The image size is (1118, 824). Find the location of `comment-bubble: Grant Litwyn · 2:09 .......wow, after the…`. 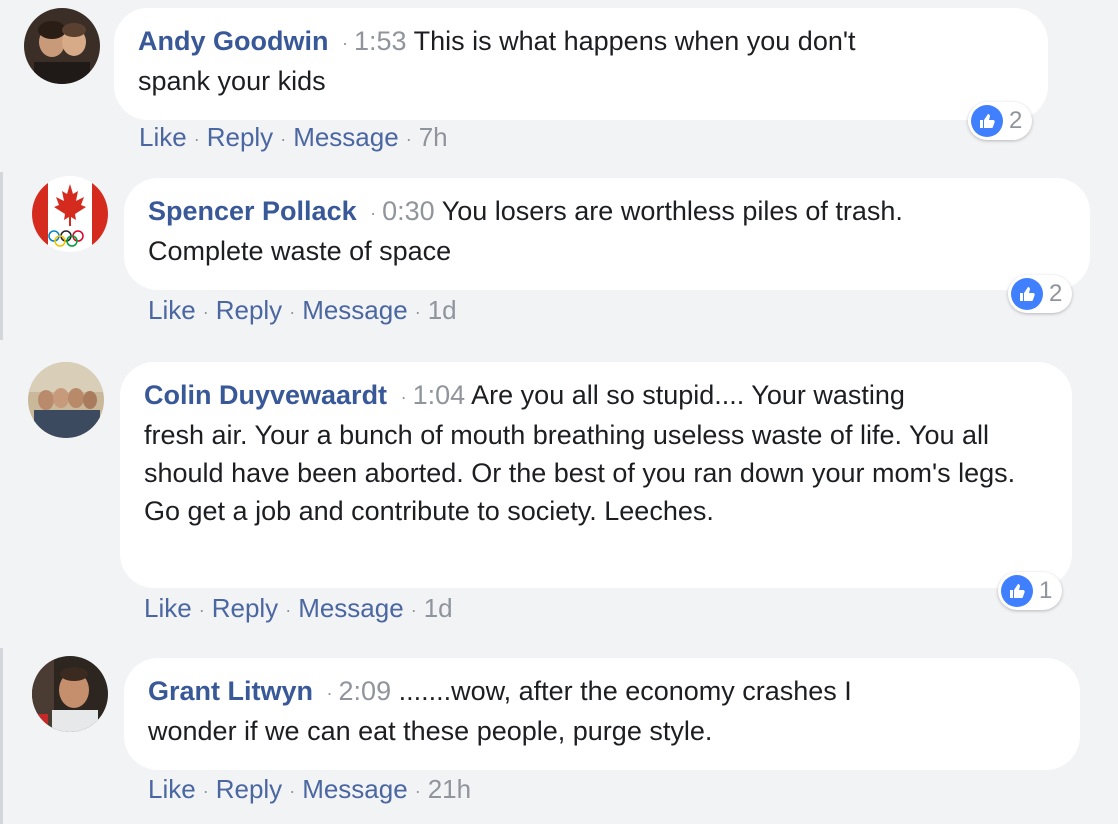

comment-bubble: Grant Litwyn · 2:09 .......wow, after the… is located at coordinates (602, 714).